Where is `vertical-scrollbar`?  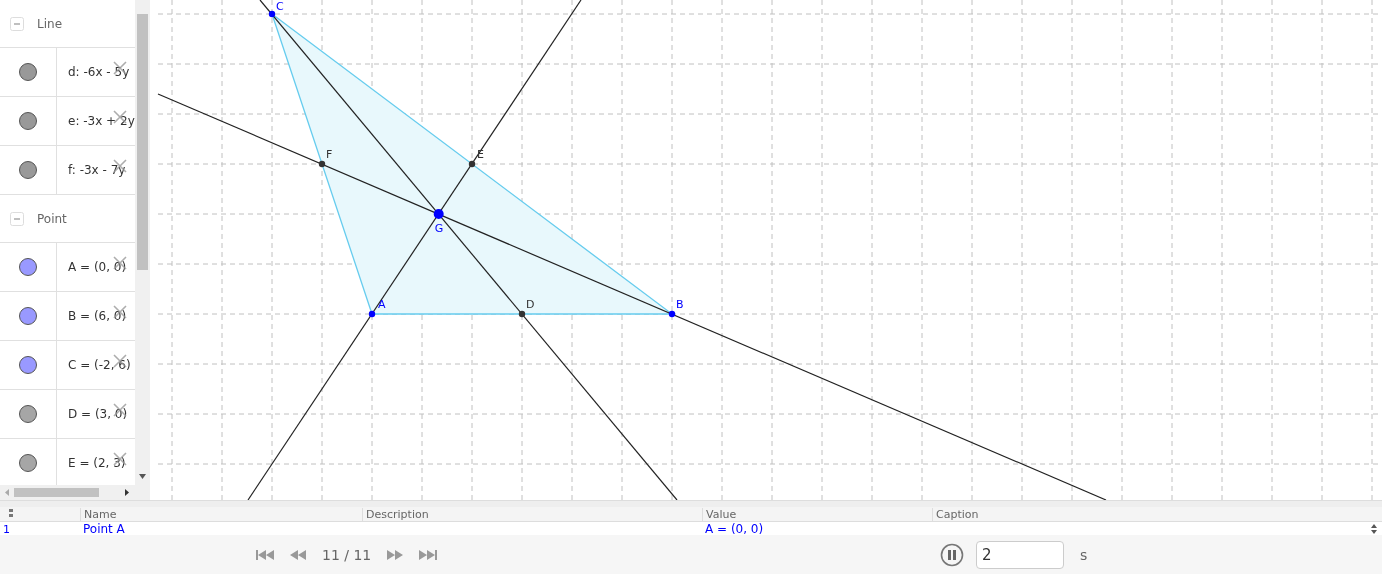 vertical-scrollbar is located at coordinates (142, 250).